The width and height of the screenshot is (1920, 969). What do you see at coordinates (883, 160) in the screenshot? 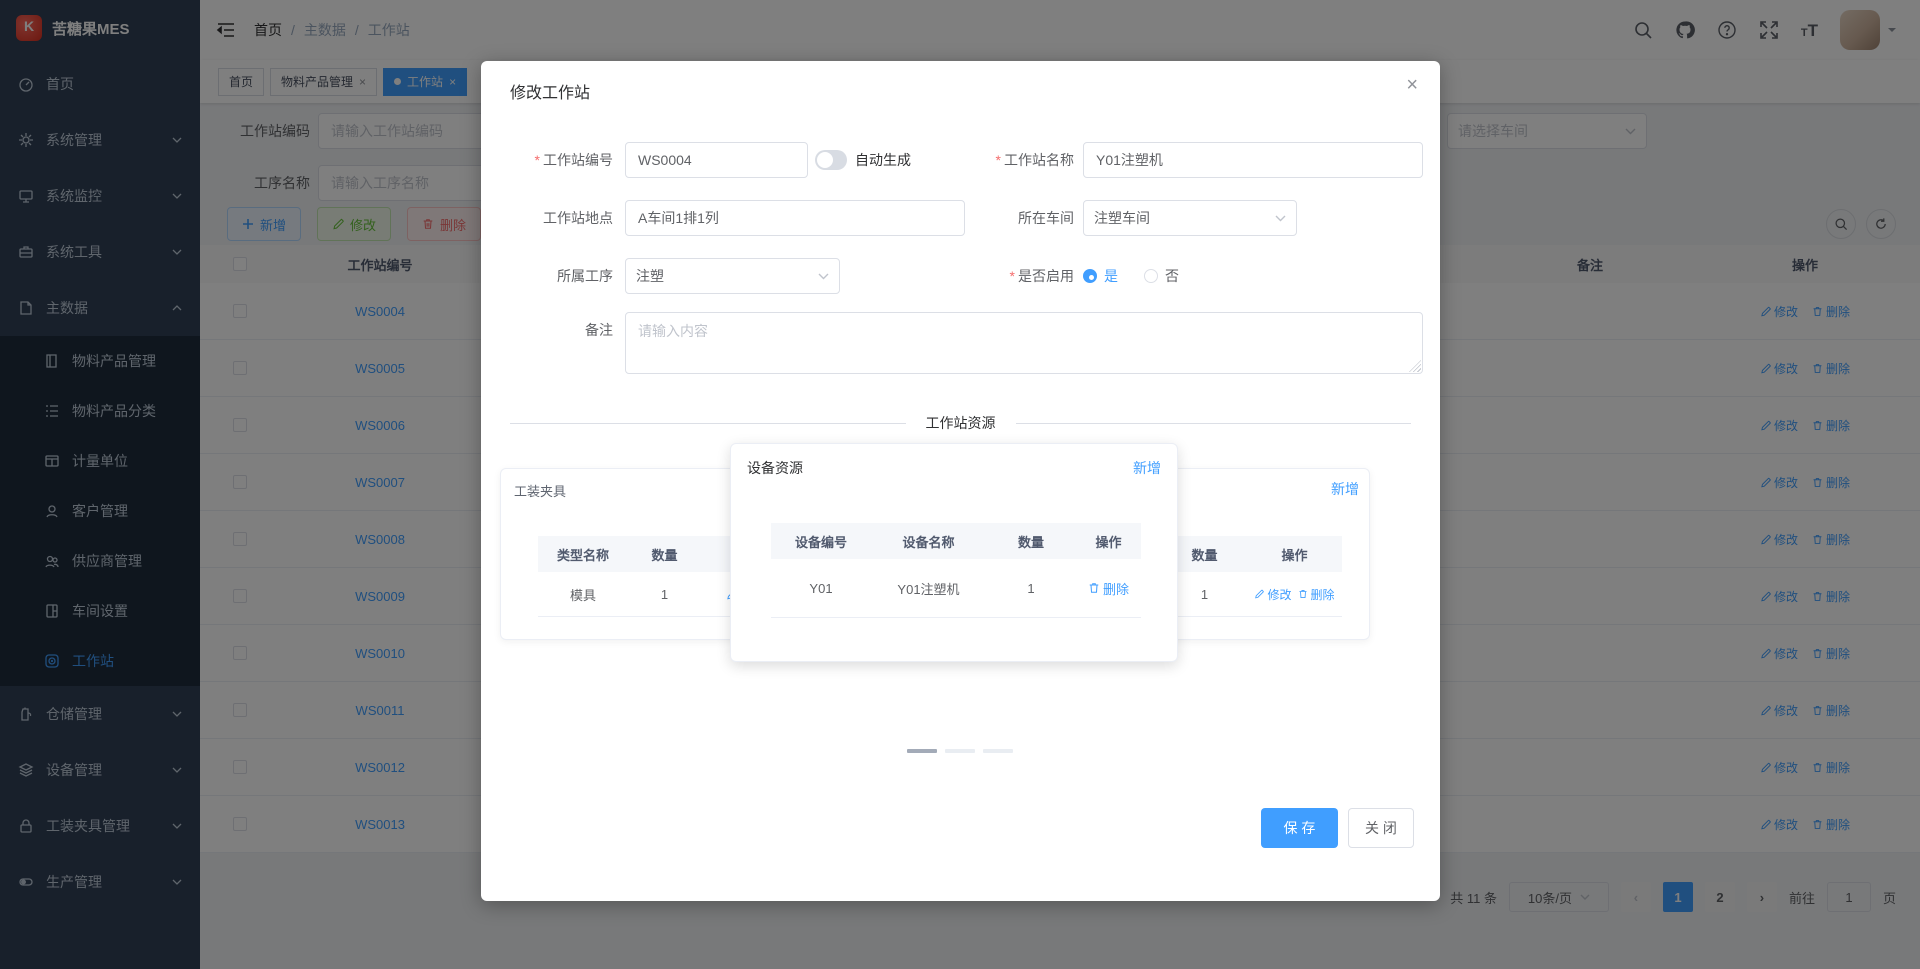
I see `auto-generate-label: 自动生成` at bounding box center [883, 160].